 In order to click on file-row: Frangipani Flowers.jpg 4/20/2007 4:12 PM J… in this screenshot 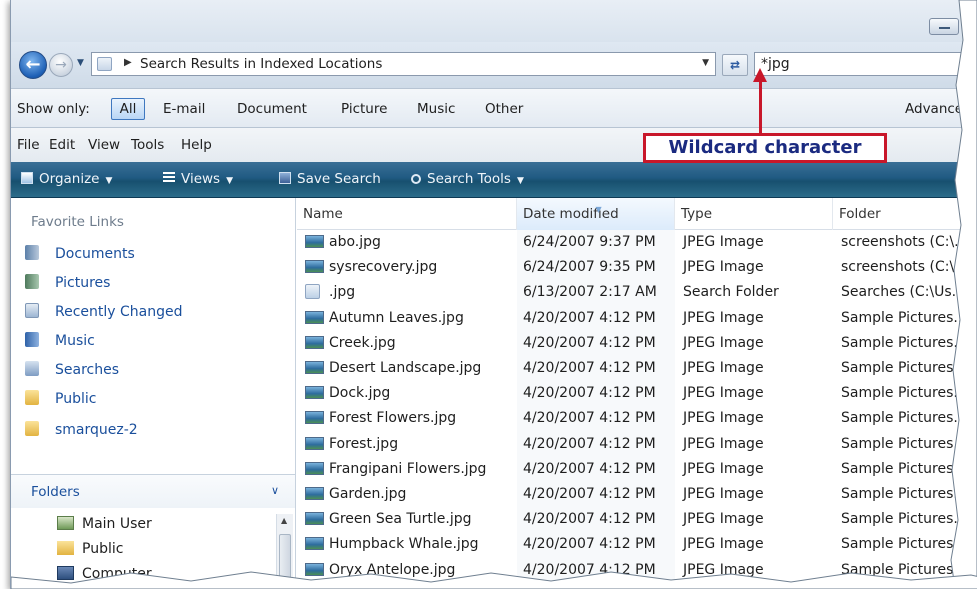, I will do `click(637, 469)`.